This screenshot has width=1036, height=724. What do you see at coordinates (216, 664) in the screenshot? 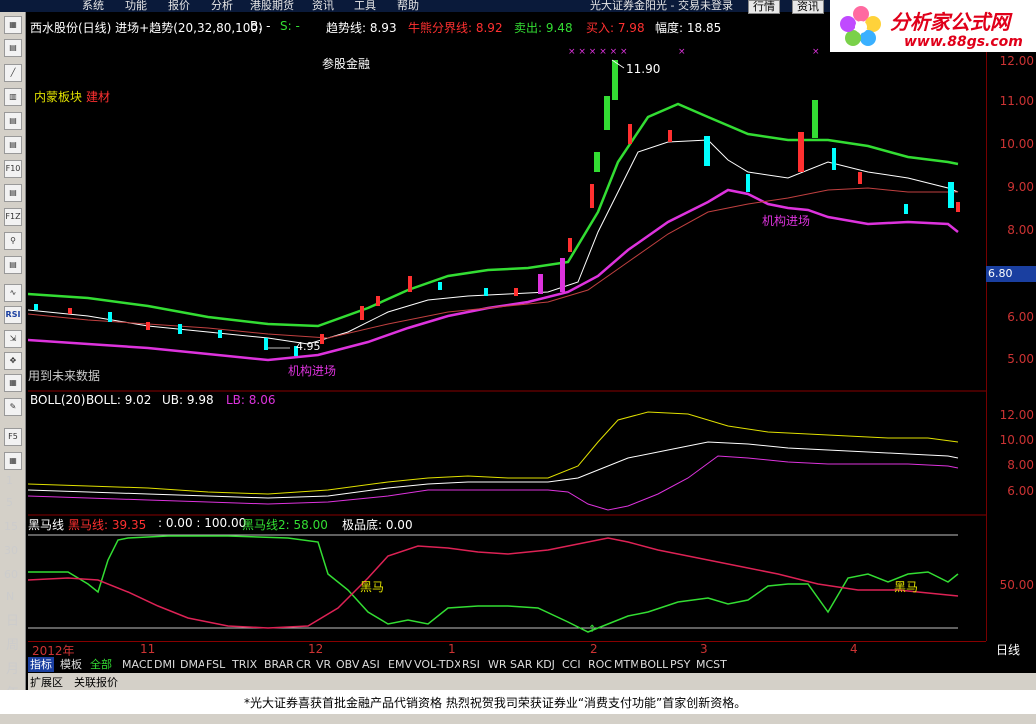
I see `tab-fsl: FSL` at bounding box center [216, 664].